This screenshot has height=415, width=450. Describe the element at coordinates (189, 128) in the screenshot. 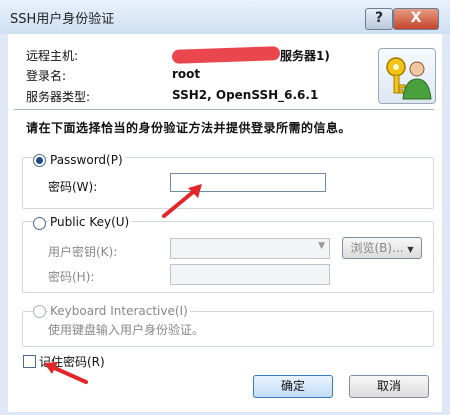

I see `instruction-text: 请在下面选择恰当的身份验证方法并提供登录所需的信息。` at that location.